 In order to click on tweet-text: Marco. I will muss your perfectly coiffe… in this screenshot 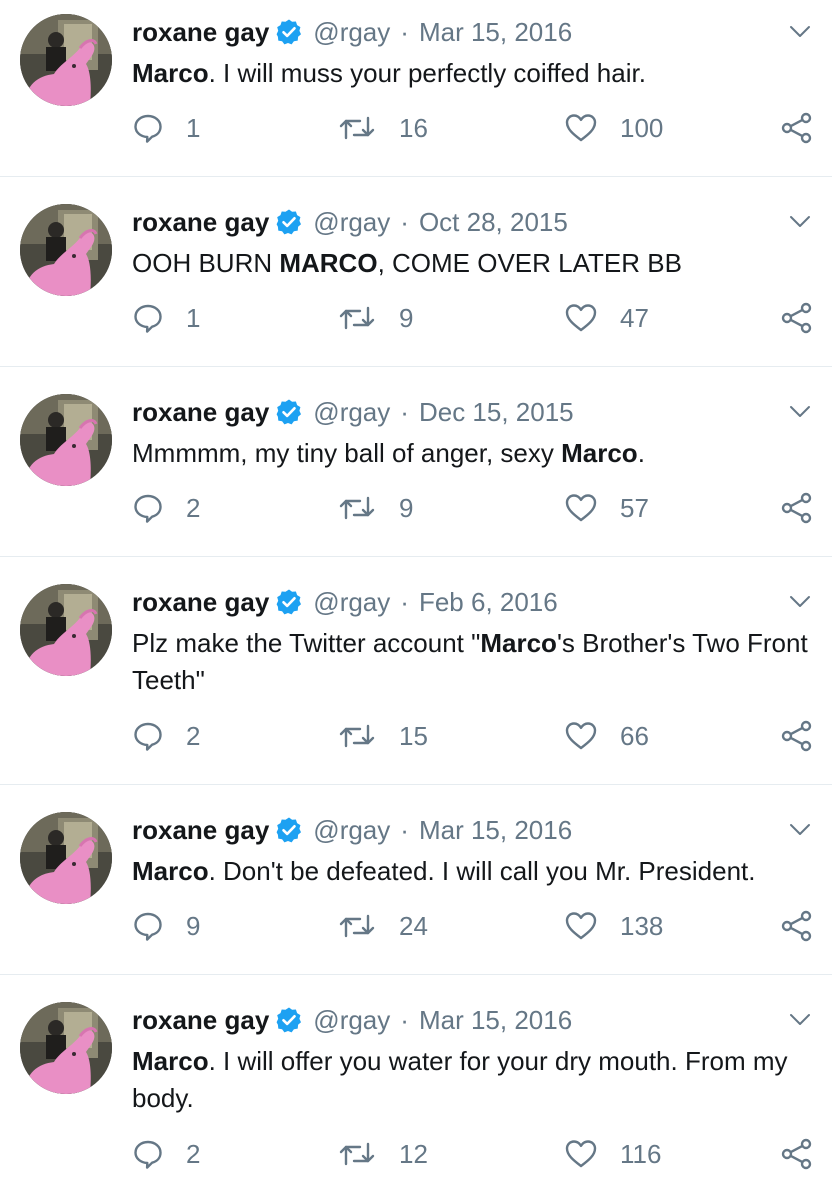, I will do `click(472, 73)`.